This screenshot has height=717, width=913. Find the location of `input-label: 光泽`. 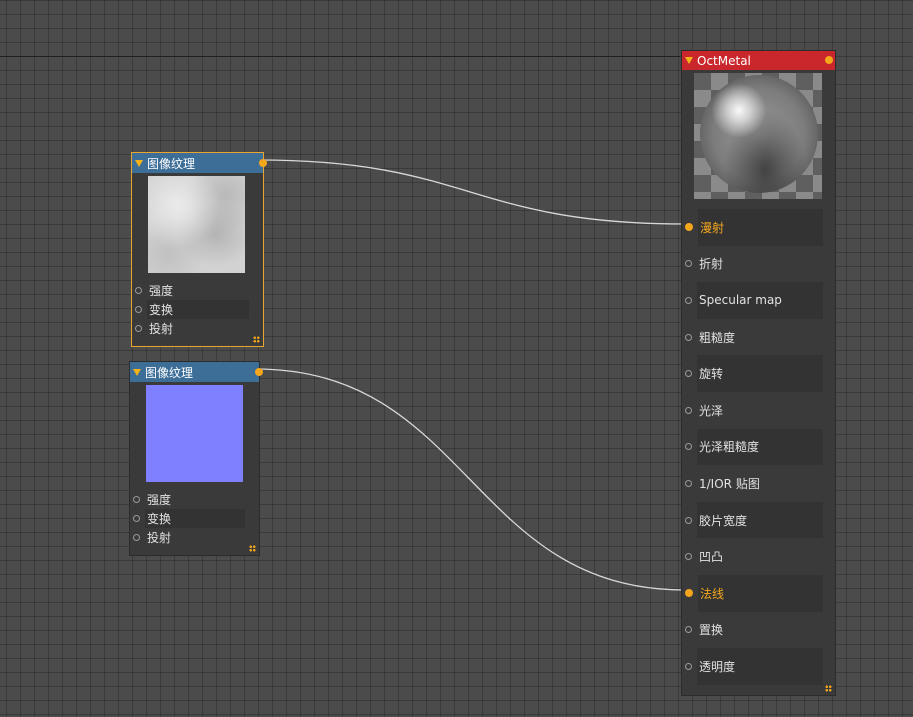

input-label: 光泽 is located at coordinates (711, 410).